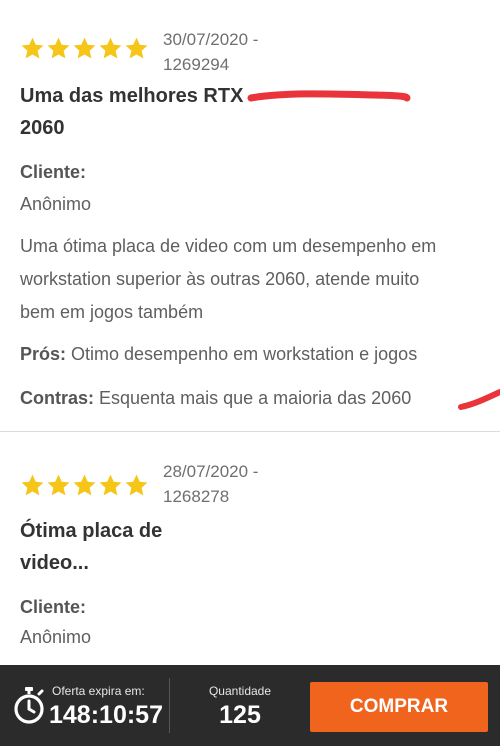 The width and height of the screenshot is (500, 746). I want to click on review-id: 1268278, so click(196, 496).